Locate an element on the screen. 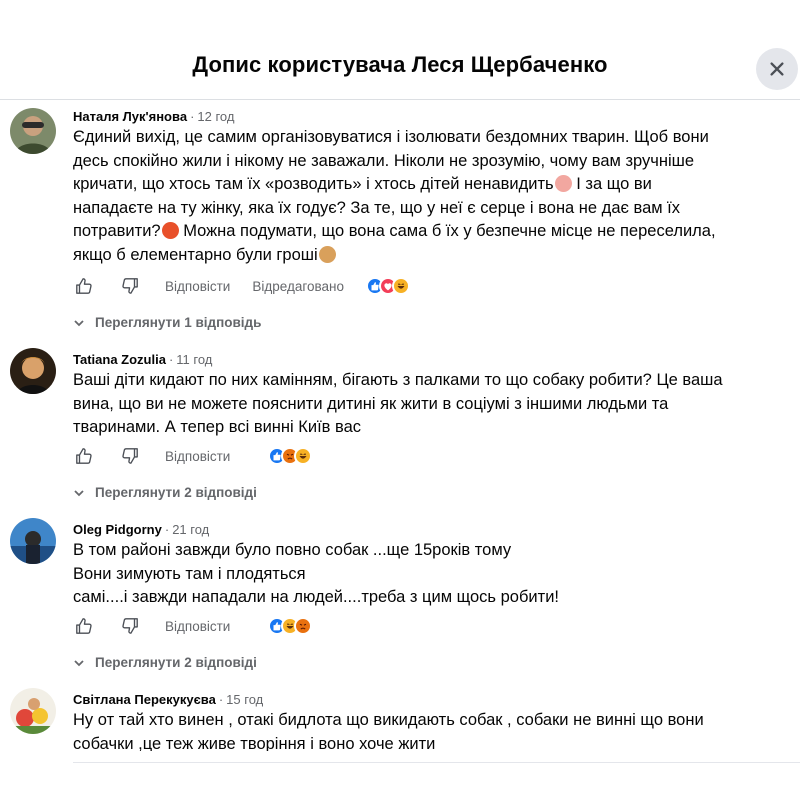  close-icon is located at coordinates (777, 69).